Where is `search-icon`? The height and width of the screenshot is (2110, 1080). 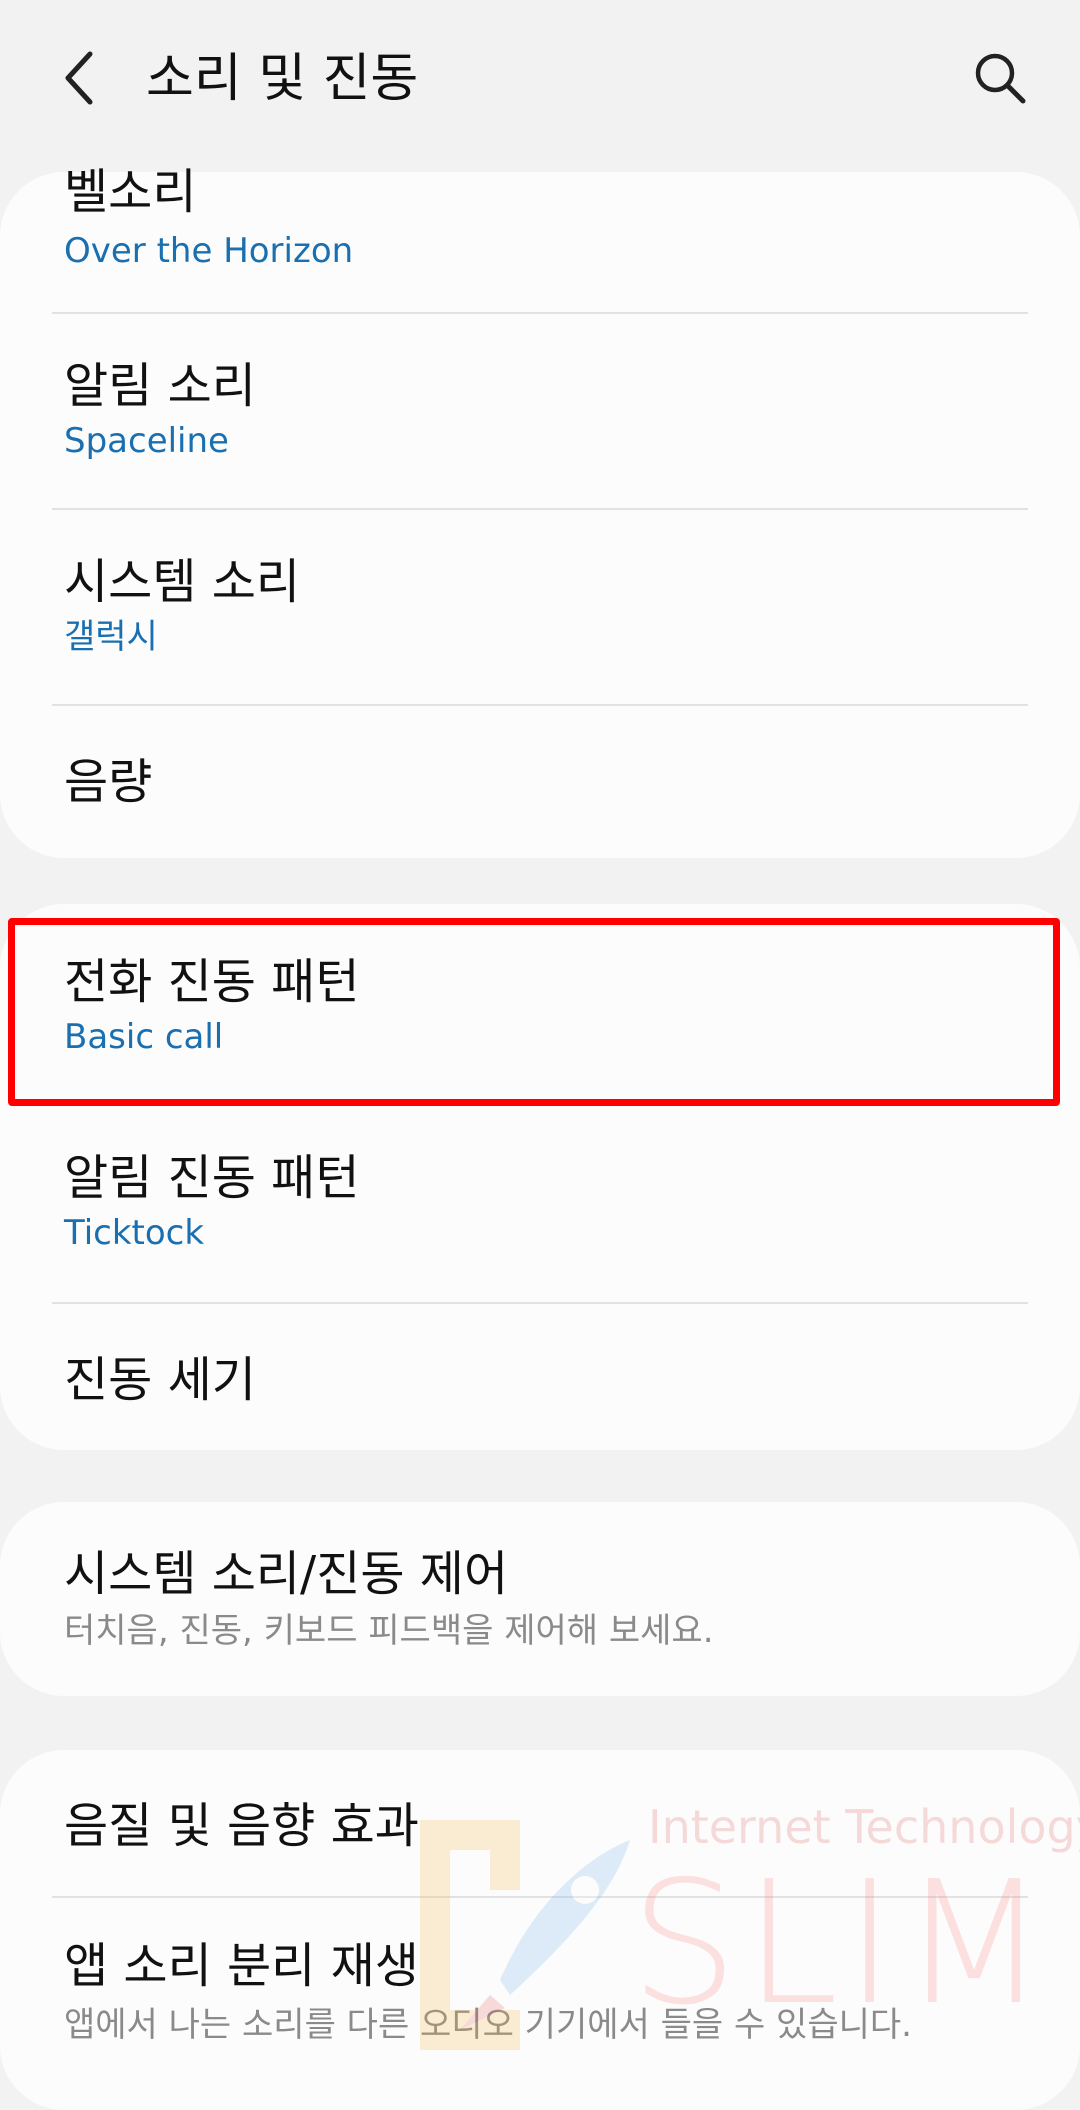
search-icon is located at coordinates (1000, 78).